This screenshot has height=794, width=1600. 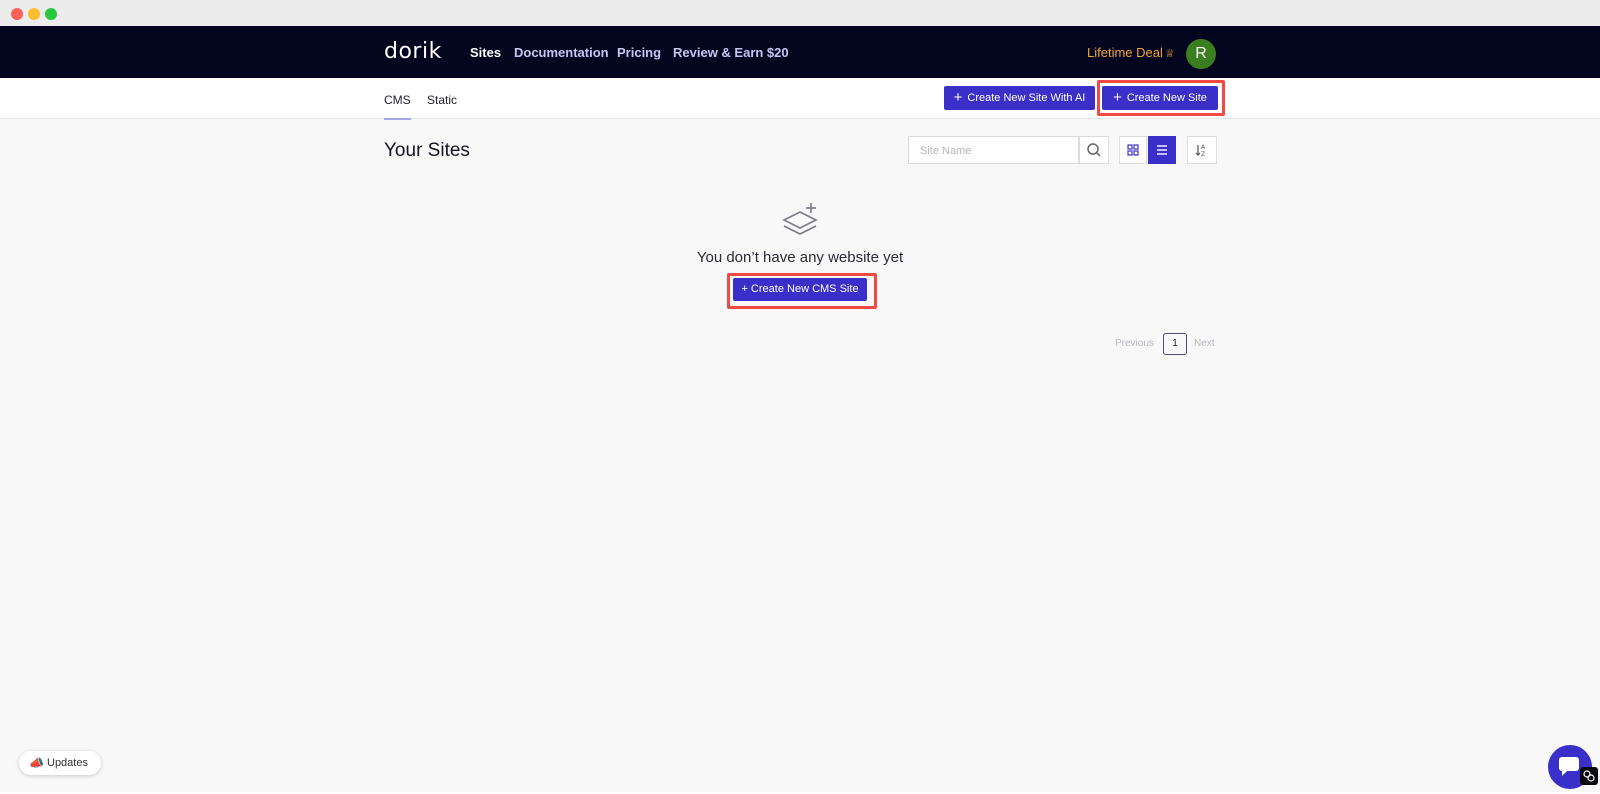 I want to click on create-site-with-ai-button: + Create New Site With AI, so click(x=1019, y=98).